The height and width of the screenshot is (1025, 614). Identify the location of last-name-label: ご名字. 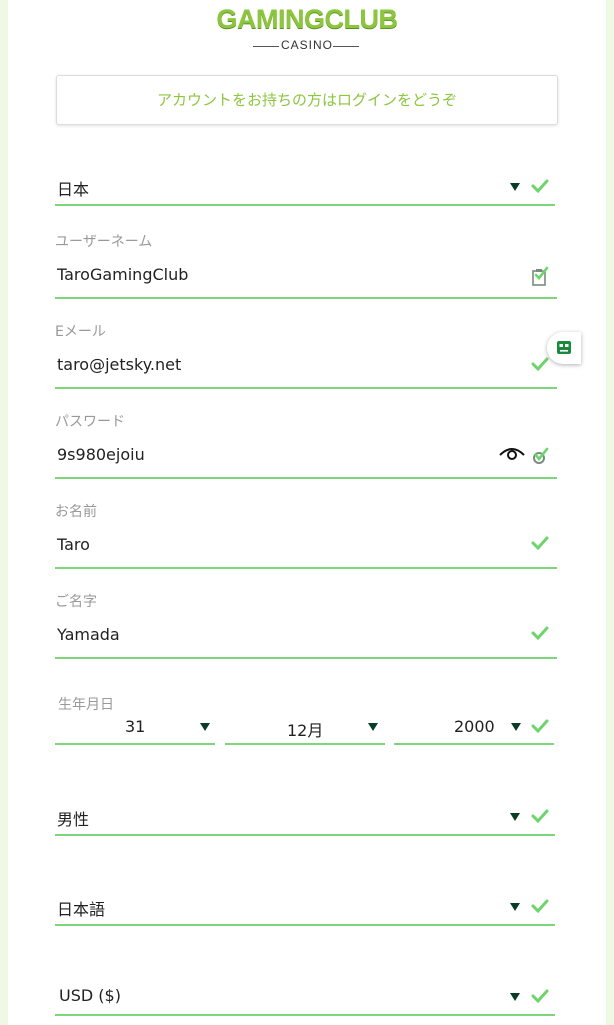
(76, 602).